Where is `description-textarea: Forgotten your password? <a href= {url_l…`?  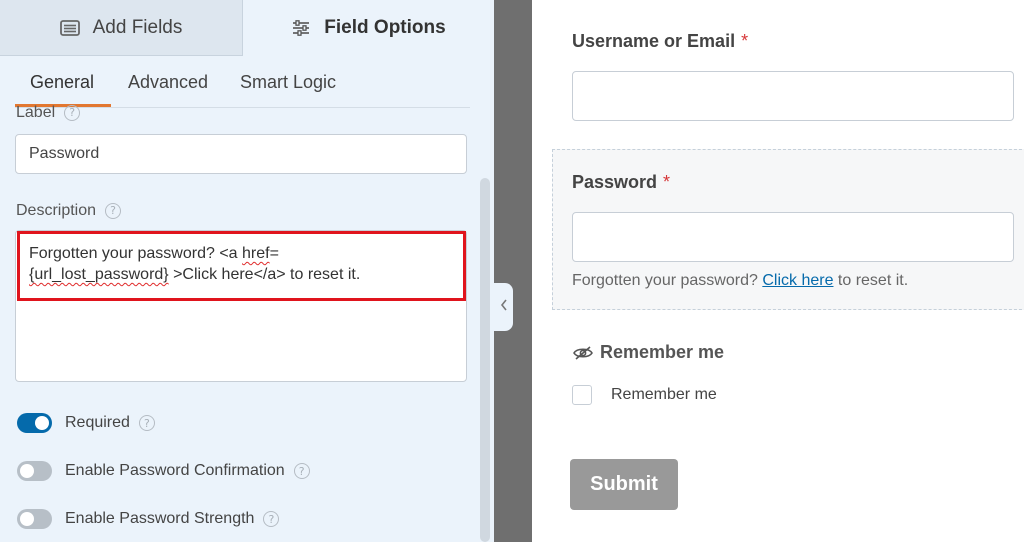 description-textarea: Forgotten your password? <a href= {url_l… is located at coordinates (241, 306).